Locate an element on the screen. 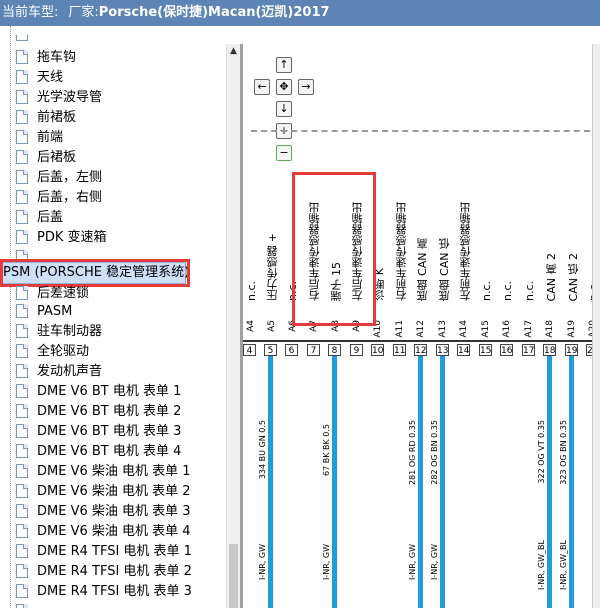 The image size is (600, 608). tree-item: 天线 is located at coordinates (39, 78).